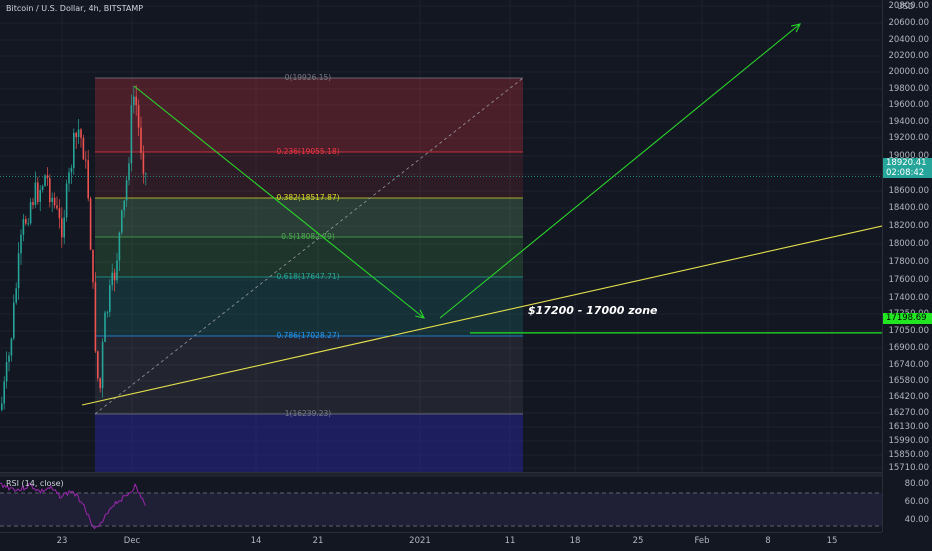 The image size is (932, 551). I want to click on rsi-band, so click(441, 509).